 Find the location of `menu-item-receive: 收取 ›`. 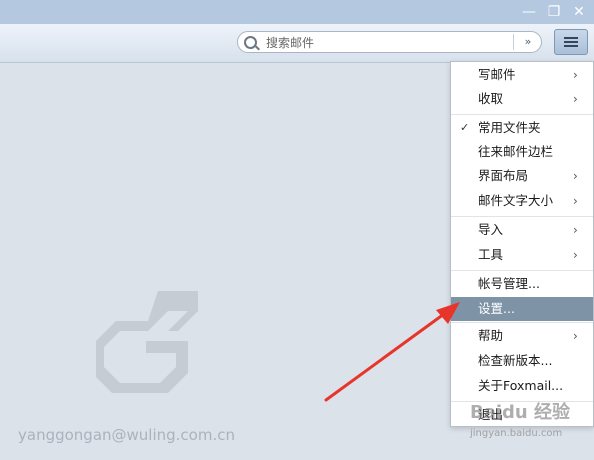

menu-item-receive: 收取 › is located at coordinates (522, 99).